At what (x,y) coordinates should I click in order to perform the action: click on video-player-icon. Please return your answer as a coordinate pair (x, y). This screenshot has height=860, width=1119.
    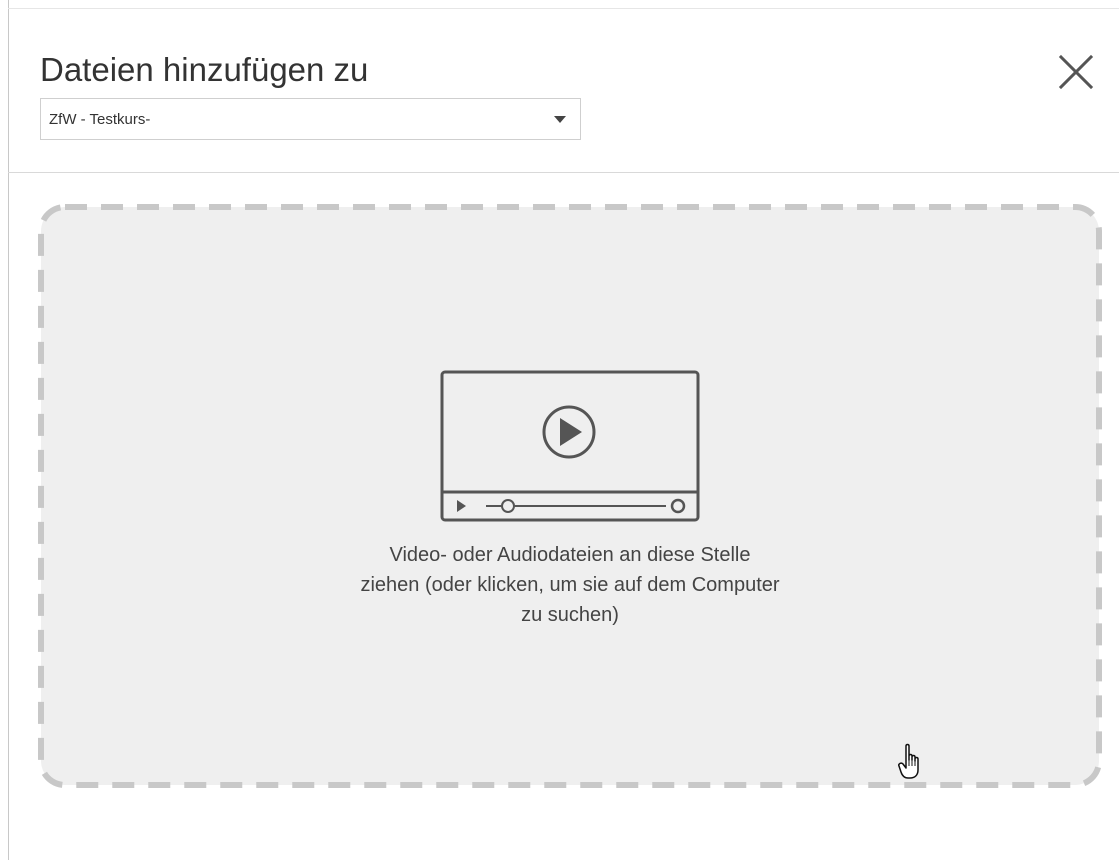
    Looking at the image, I should click on (570, 446).